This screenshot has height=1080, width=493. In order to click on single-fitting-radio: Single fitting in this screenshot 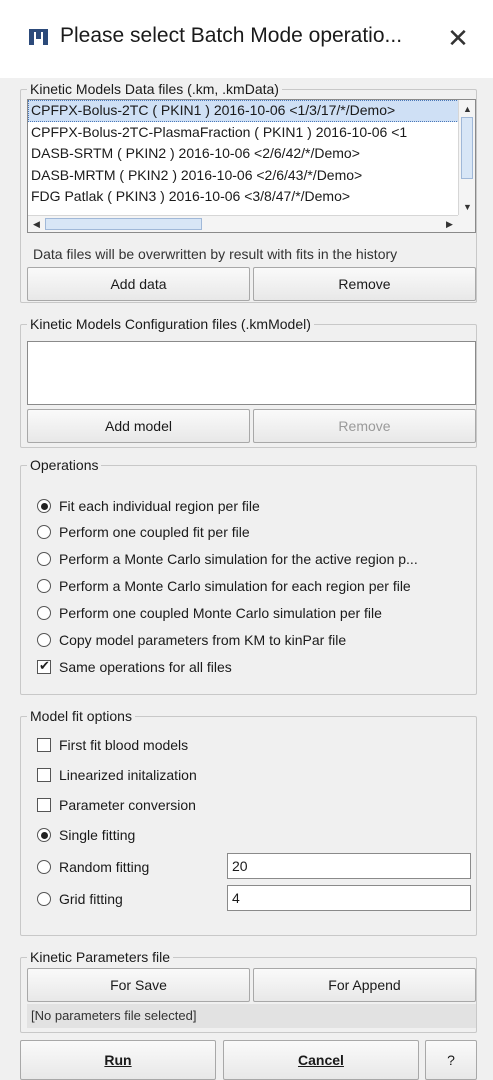, I will do `click(86, 835)`.